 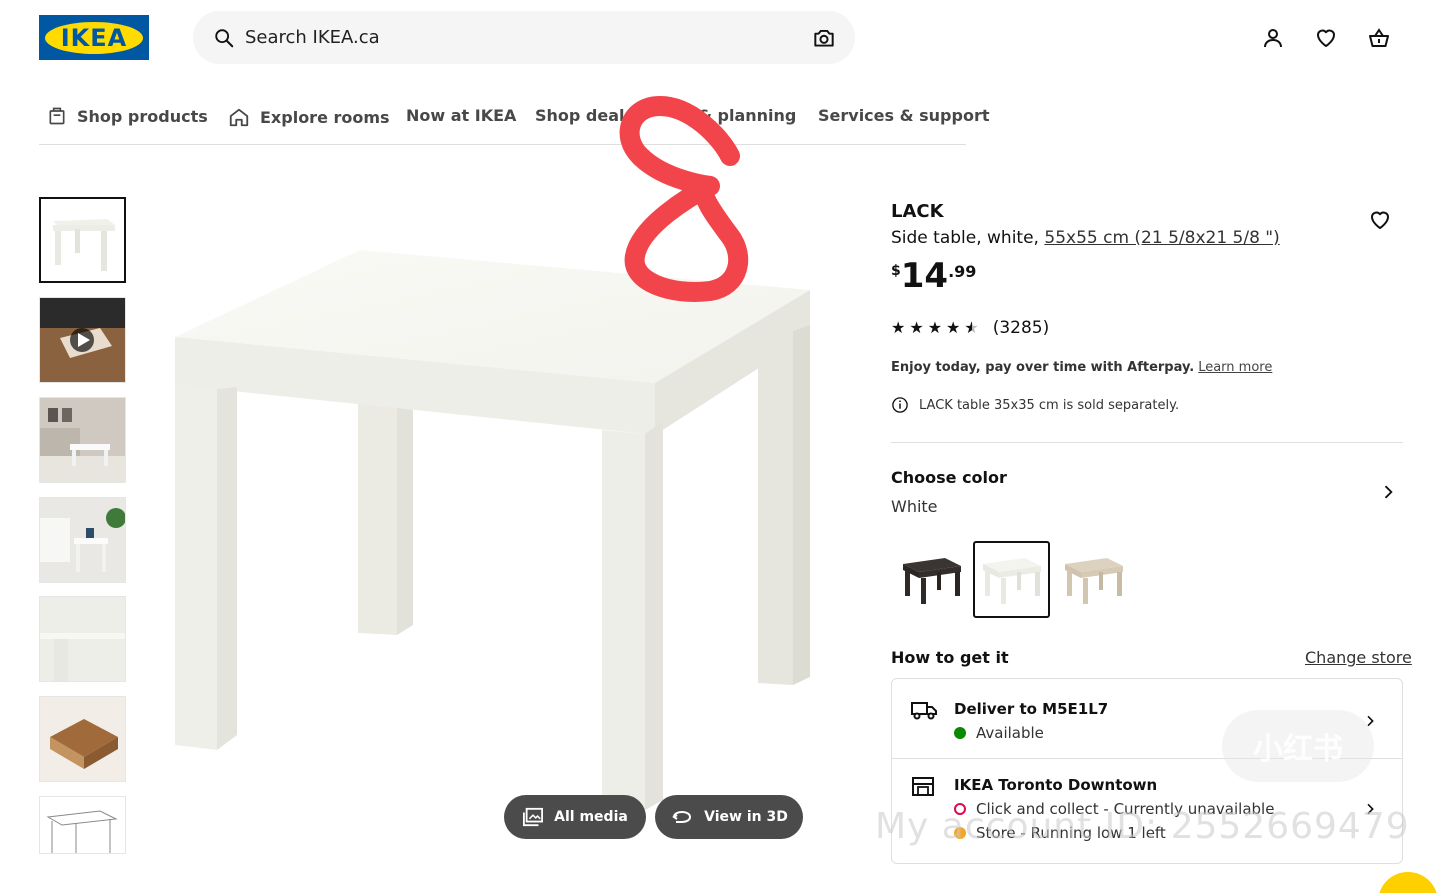 I want to click on price-decimal: .99, so click(x=962, y=271).